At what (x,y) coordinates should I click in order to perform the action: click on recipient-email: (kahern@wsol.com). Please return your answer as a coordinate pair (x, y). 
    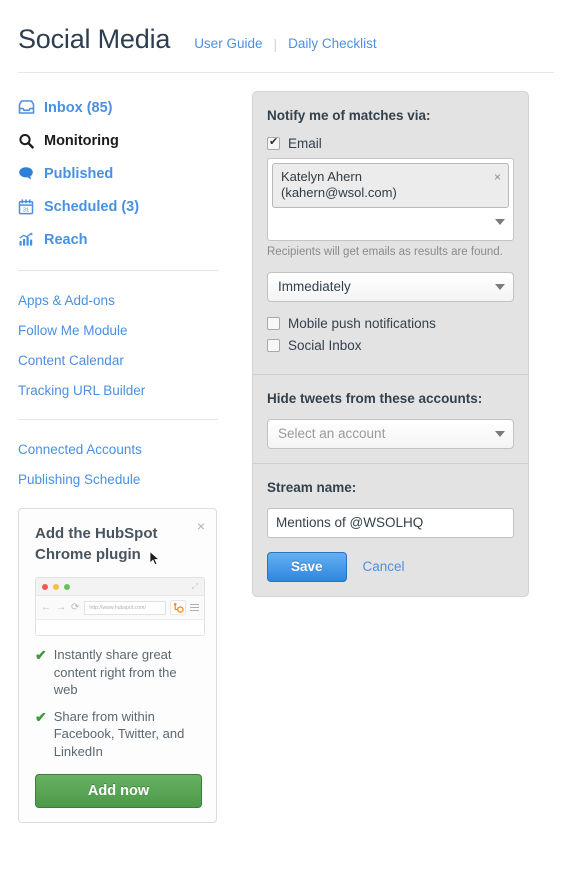
    Looking at the image, I should click on (339, 193).